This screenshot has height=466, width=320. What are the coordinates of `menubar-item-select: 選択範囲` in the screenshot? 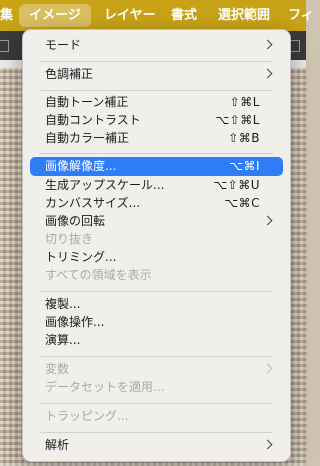 It's located at (244, 15).